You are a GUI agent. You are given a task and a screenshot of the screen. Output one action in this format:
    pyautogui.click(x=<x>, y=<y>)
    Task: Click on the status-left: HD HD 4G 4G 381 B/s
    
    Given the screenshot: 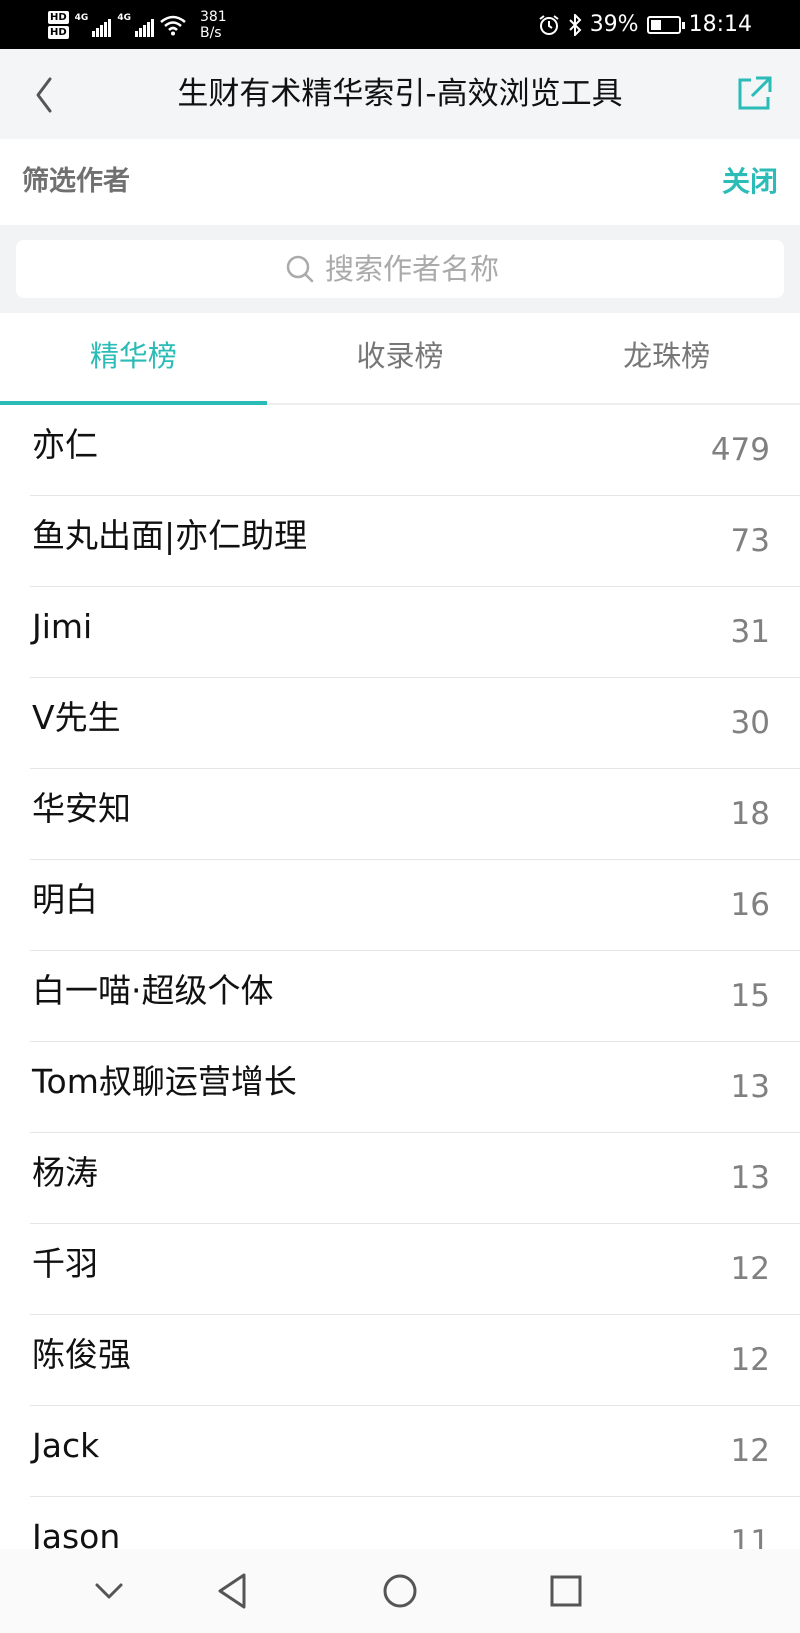 What is the action you would take?
    pyautogui.click(x=137, y=25)
    